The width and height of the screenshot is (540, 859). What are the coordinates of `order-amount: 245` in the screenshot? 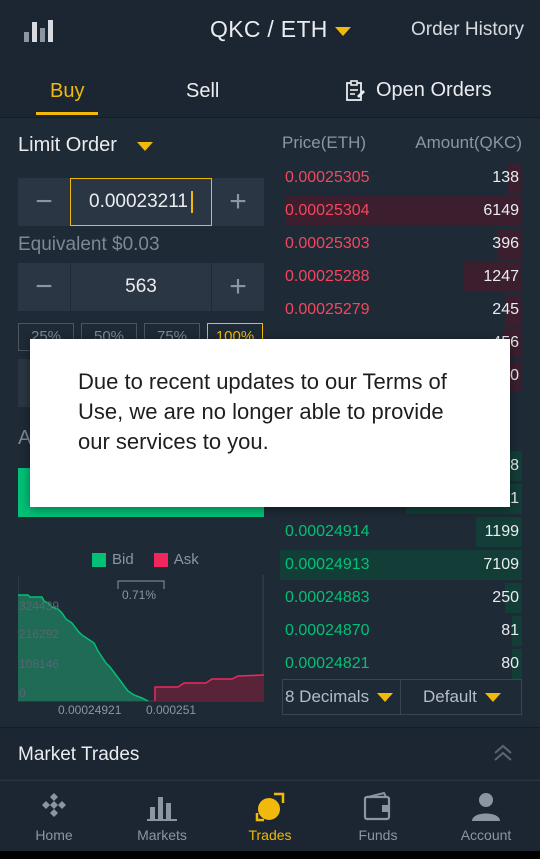 It's located at (505, 309).